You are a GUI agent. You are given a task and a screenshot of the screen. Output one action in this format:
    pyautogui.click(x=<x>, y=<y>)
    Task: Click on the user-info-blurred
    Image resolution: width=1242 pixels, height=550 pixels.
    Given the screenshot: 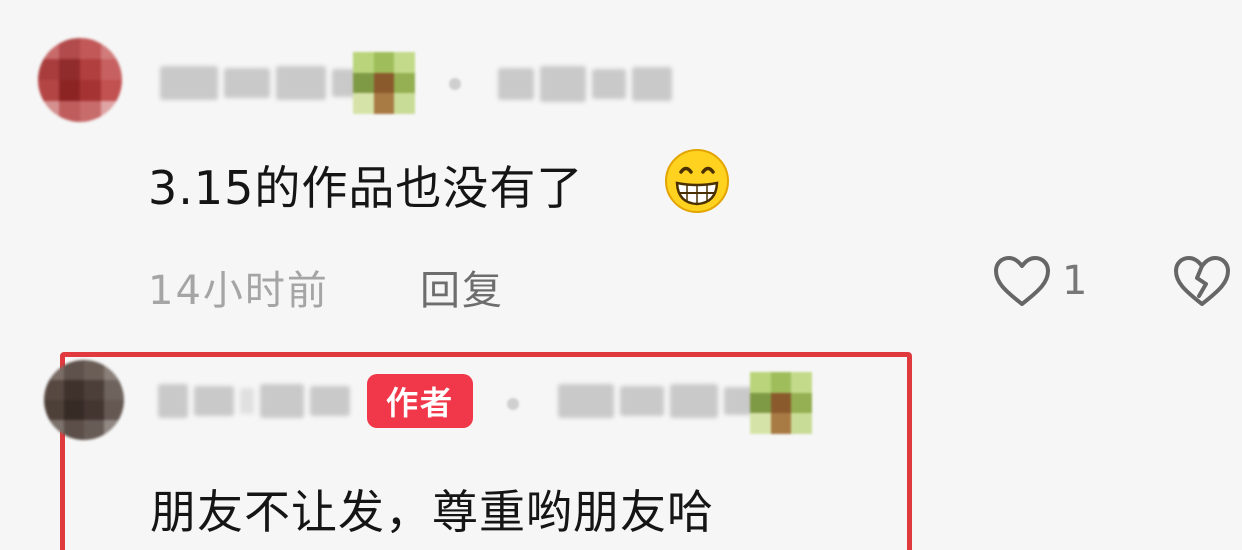 What is the action you would take?
    pyautogui.click(x=585, y=84)
    